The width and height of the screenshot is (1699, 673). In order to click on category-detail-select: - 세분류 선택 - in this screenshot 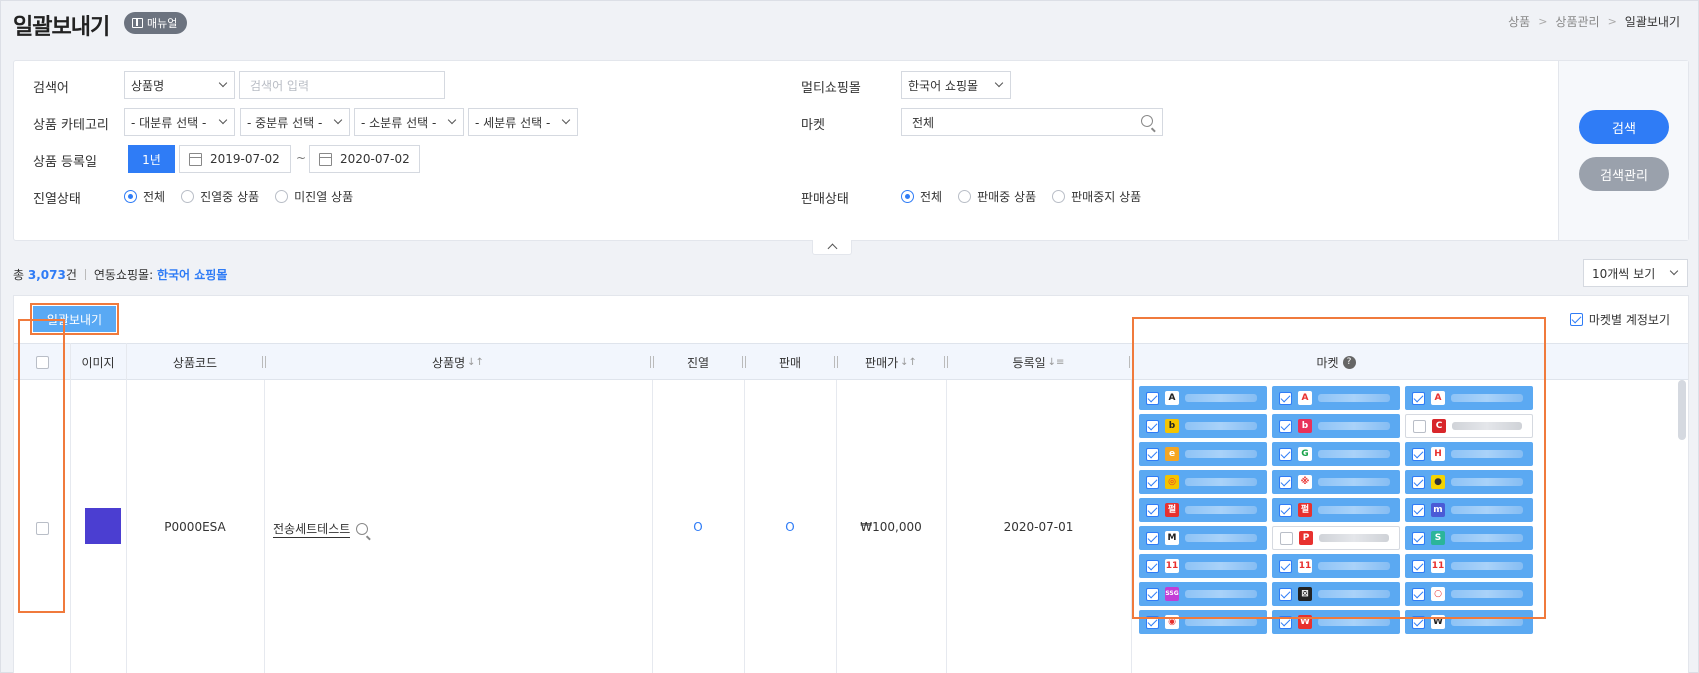, I will do `click(523, 122)`.